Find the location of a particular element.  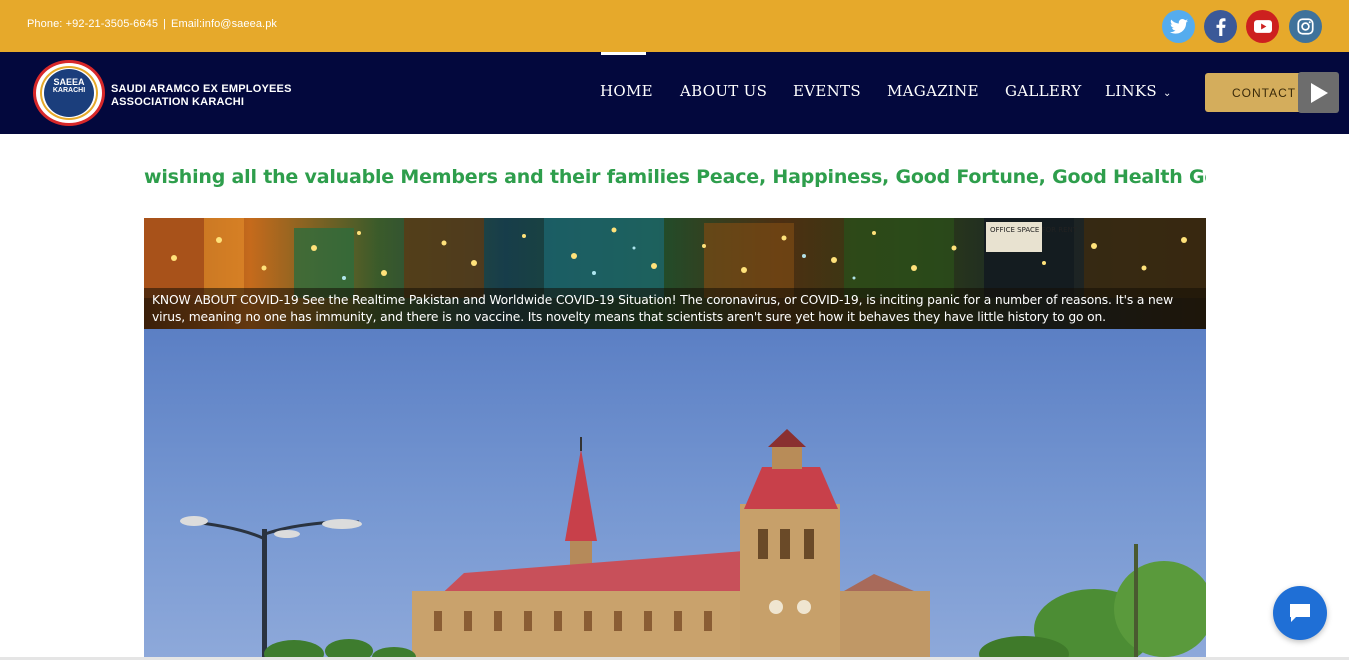

facebook-icon is located at coordinates (1220, 26).